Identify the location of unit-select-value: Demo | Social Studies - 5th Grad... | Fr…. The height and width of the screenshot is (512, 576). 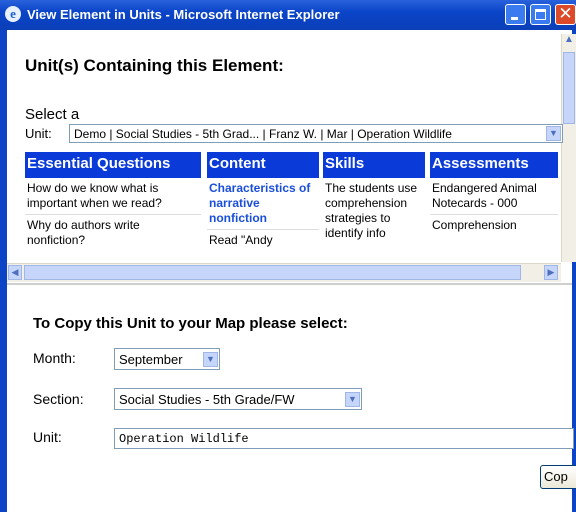
(263, 134).